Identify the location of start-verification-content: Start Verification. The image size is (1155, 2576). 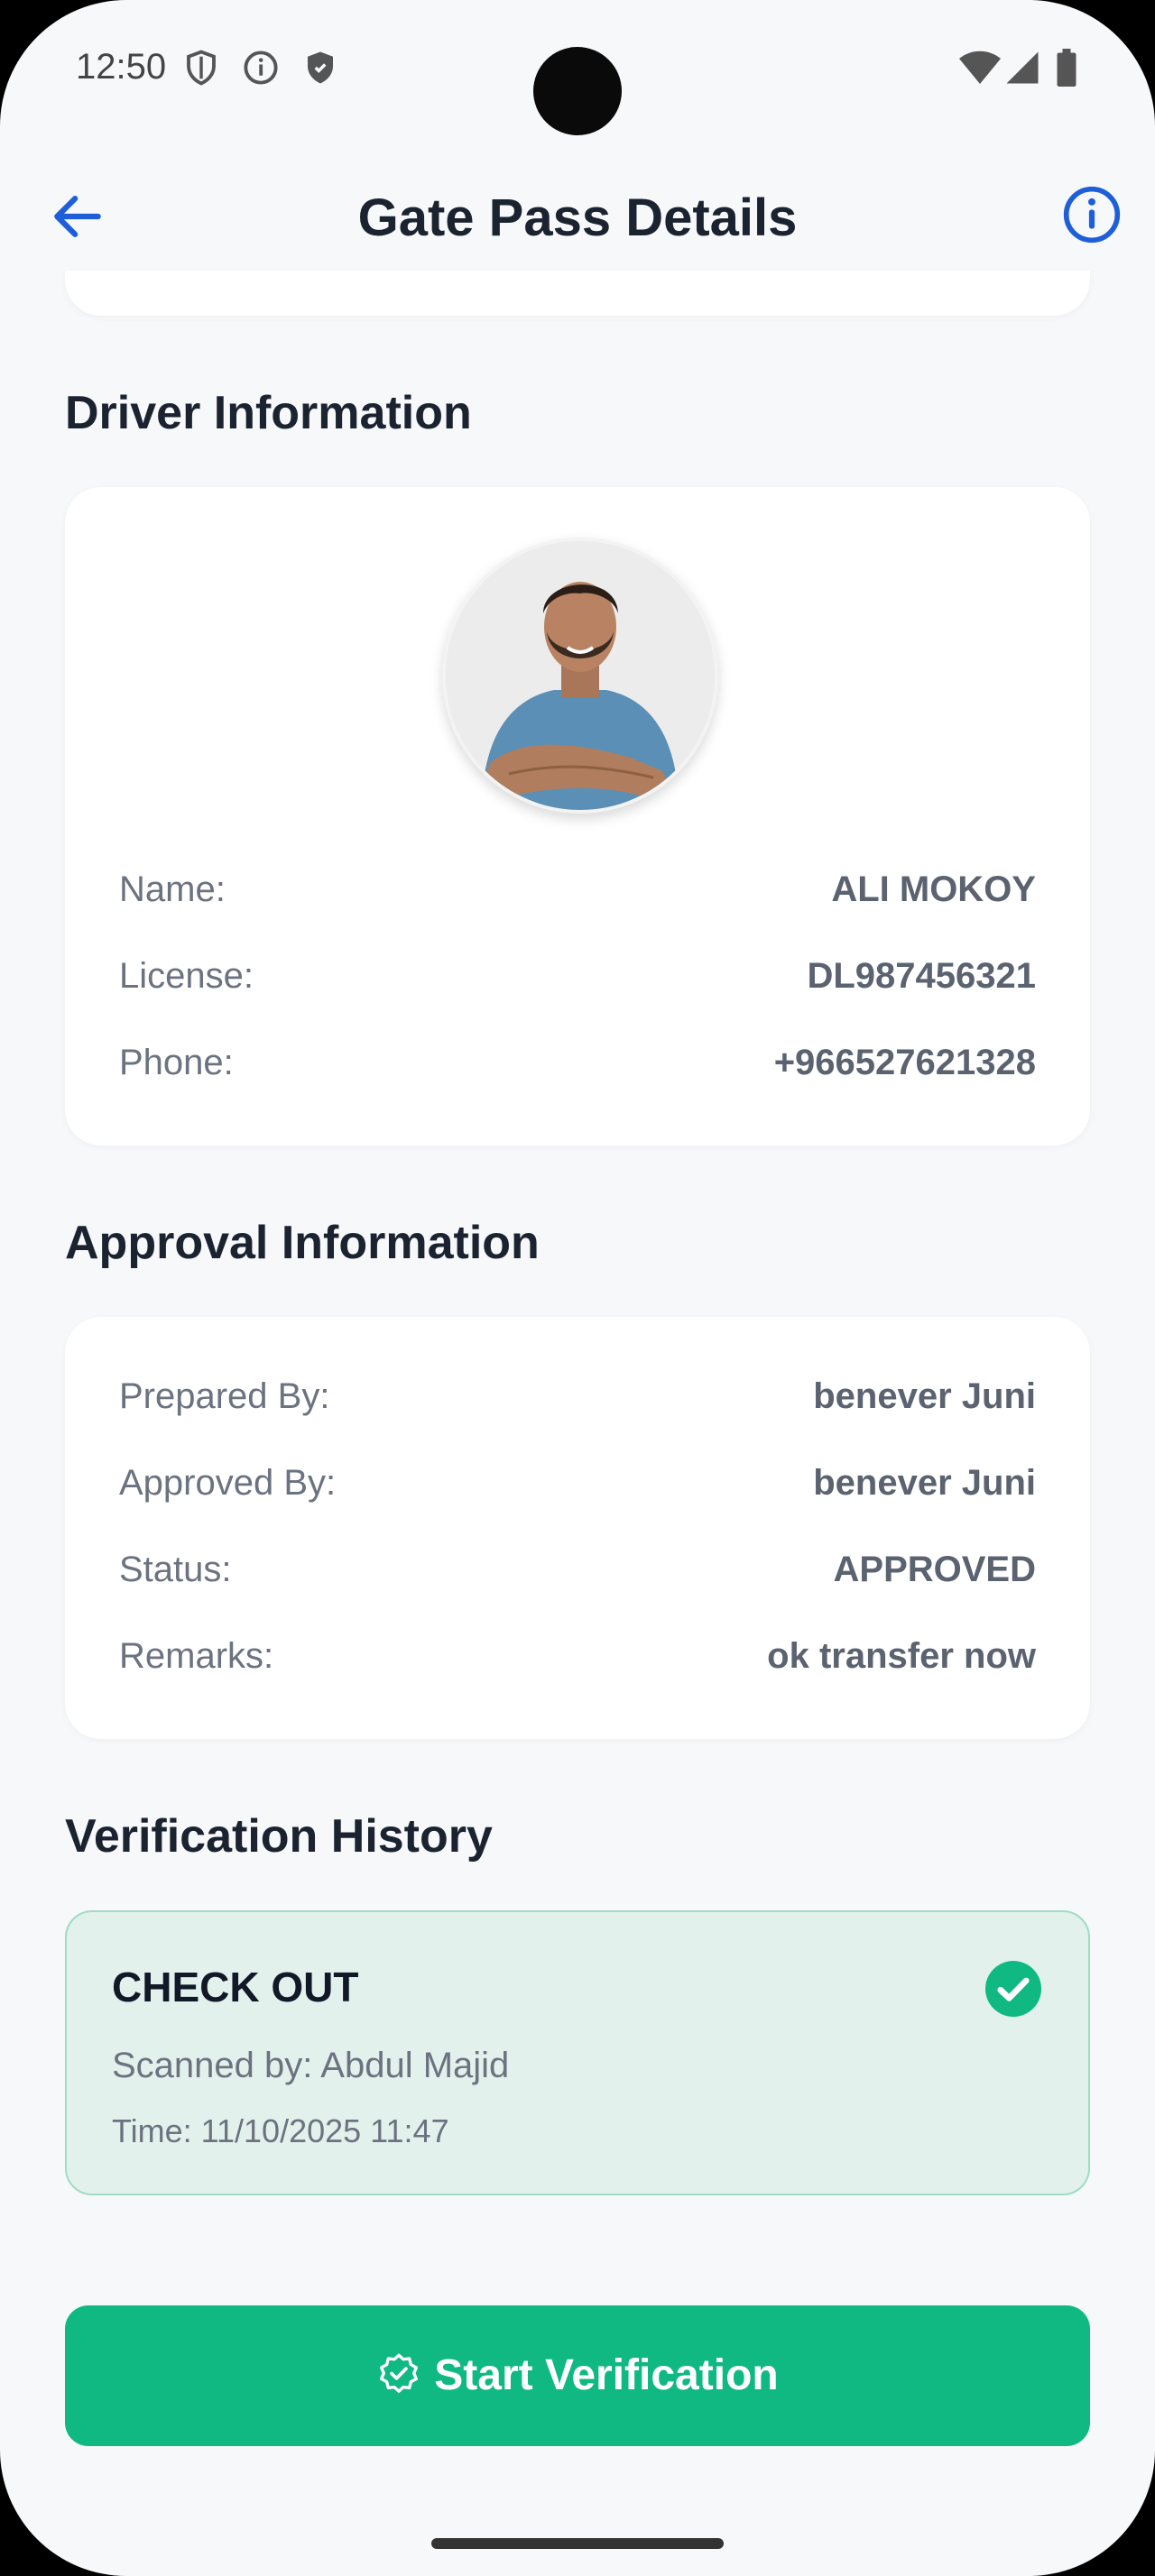
(577, 2375).